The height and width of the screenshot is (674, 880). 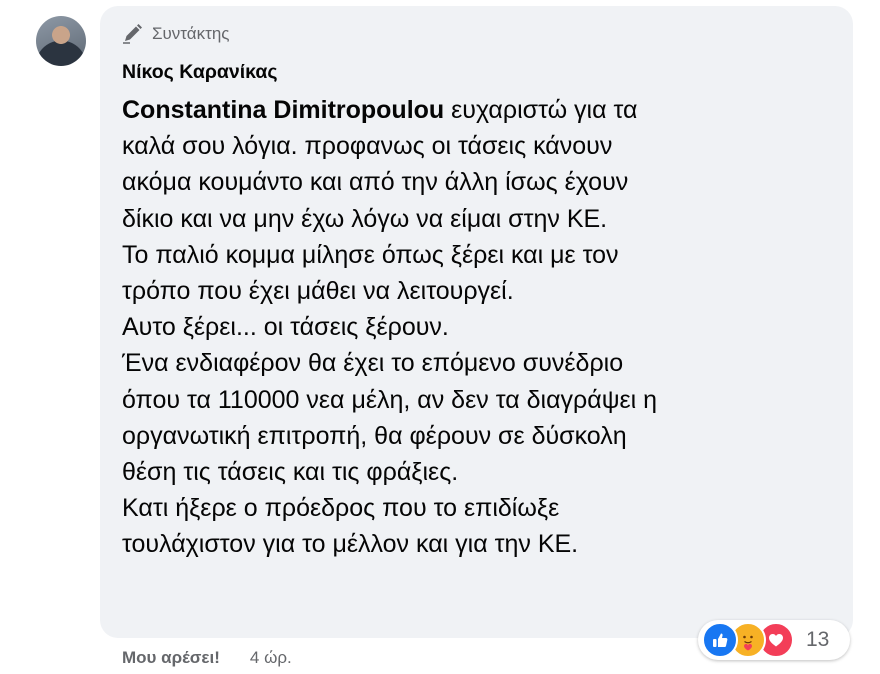 What do you see at coordinates (748, 640) in the screenshot?
I see `care-icon` at bounding box center [748, 640].